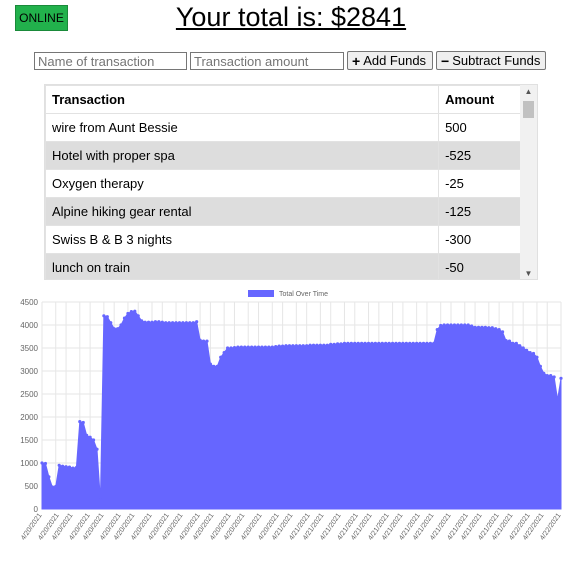 This screenshot has height=561, width=564. I want to click on transaction-amount-input, so click(267, 61).